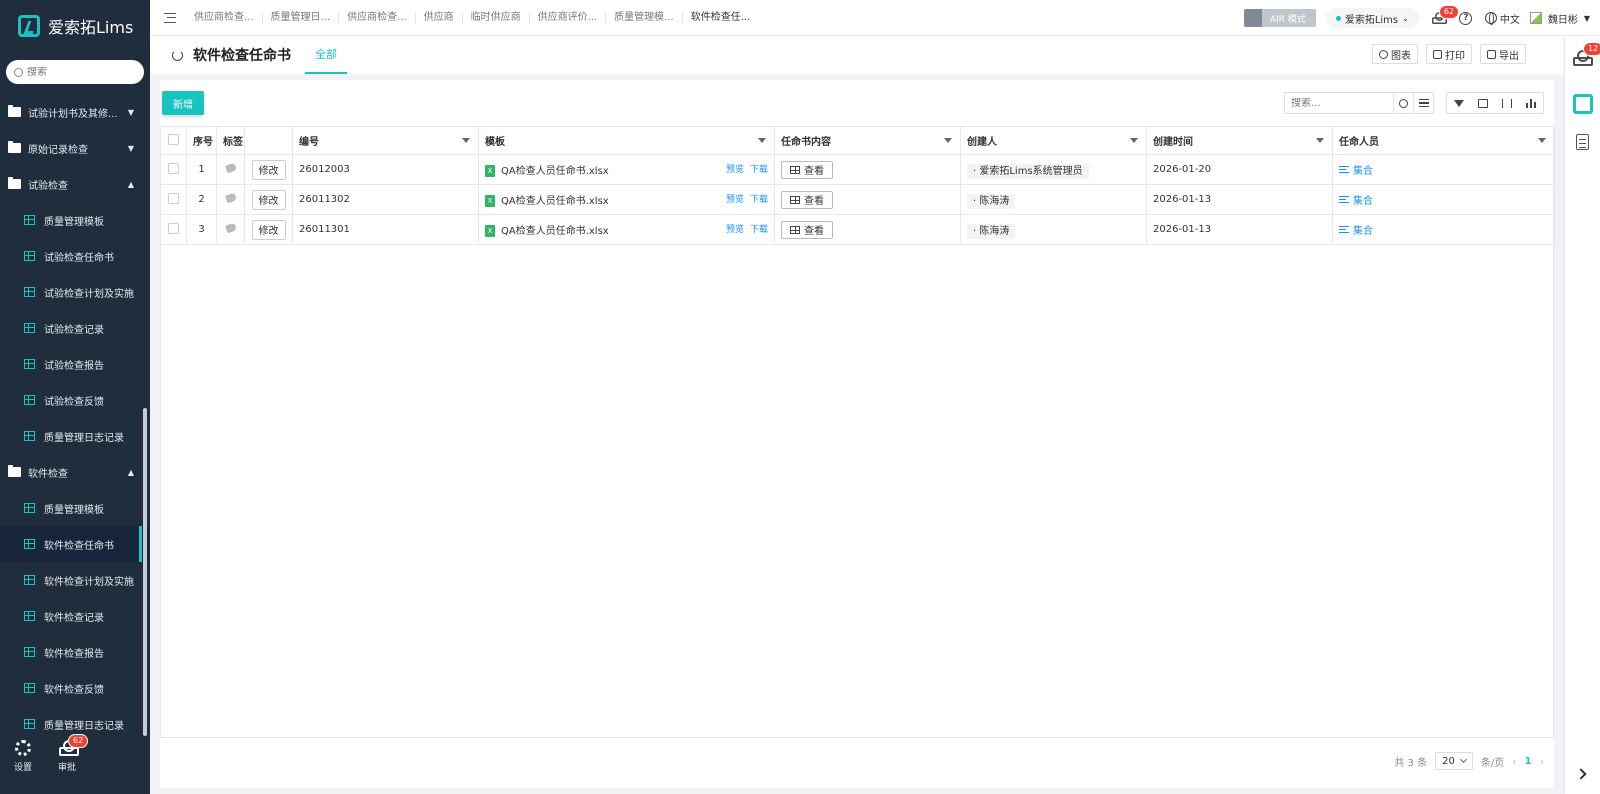 The height and width of the screenshot is (794, 1600). Describe the element at coordinates (177, 55) in the screenshot. I see `refresh-icon` at that location.